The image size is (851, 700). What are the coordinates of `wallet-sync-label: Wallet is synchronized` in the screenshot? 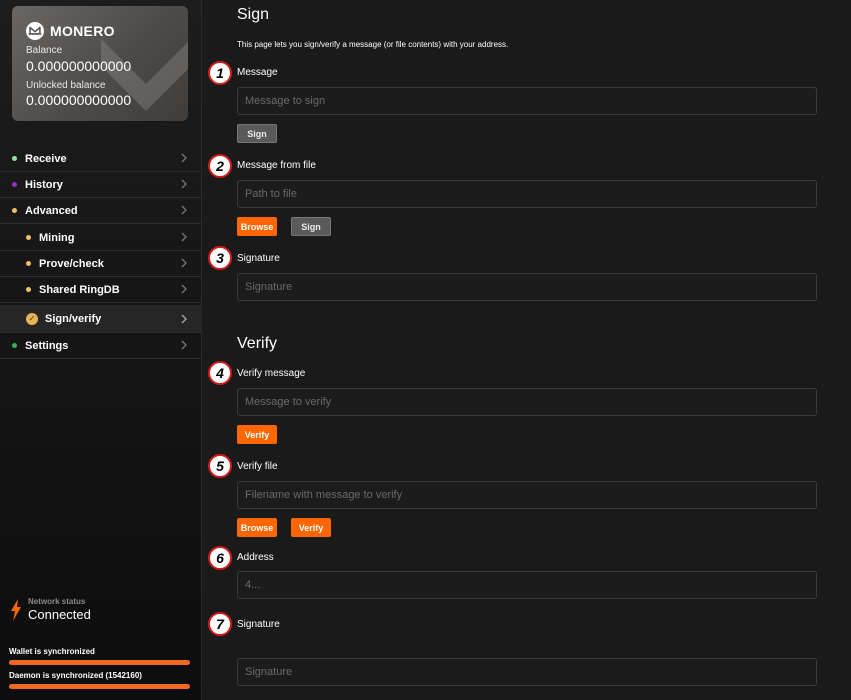 It's located at (52, 651).